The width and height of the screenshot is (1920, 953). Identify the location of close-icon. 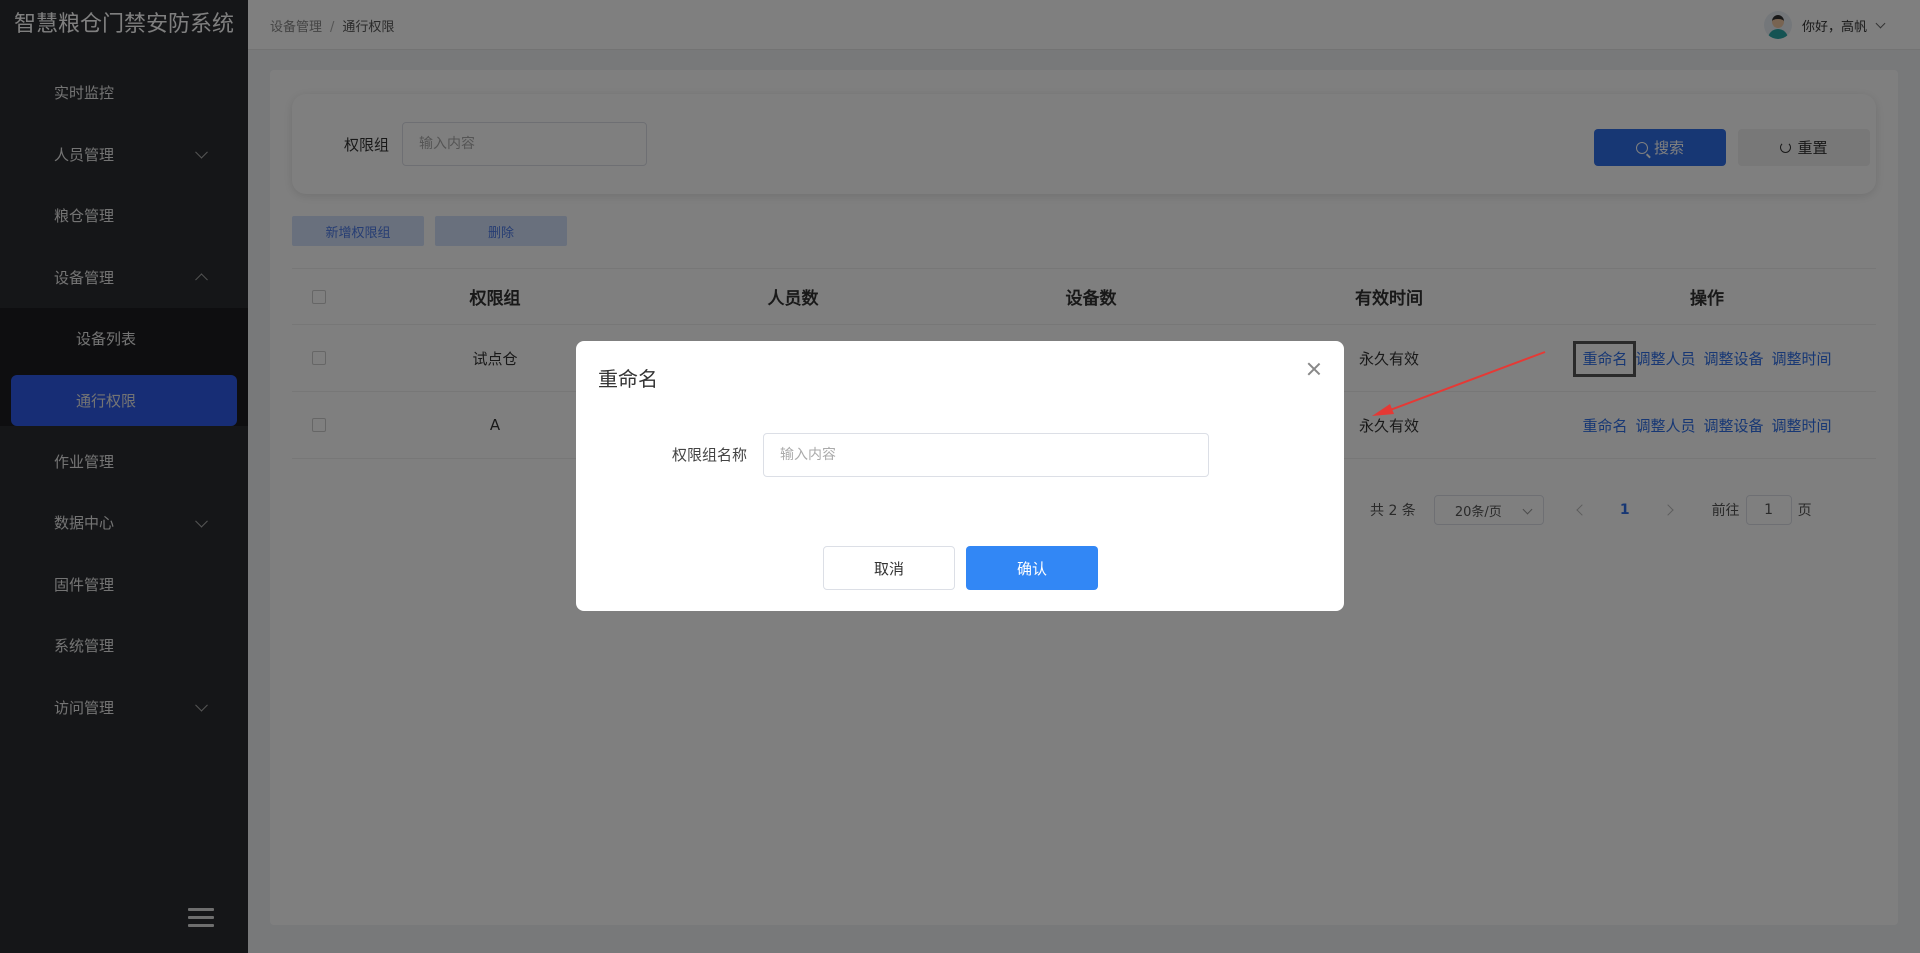
(1314, 369).